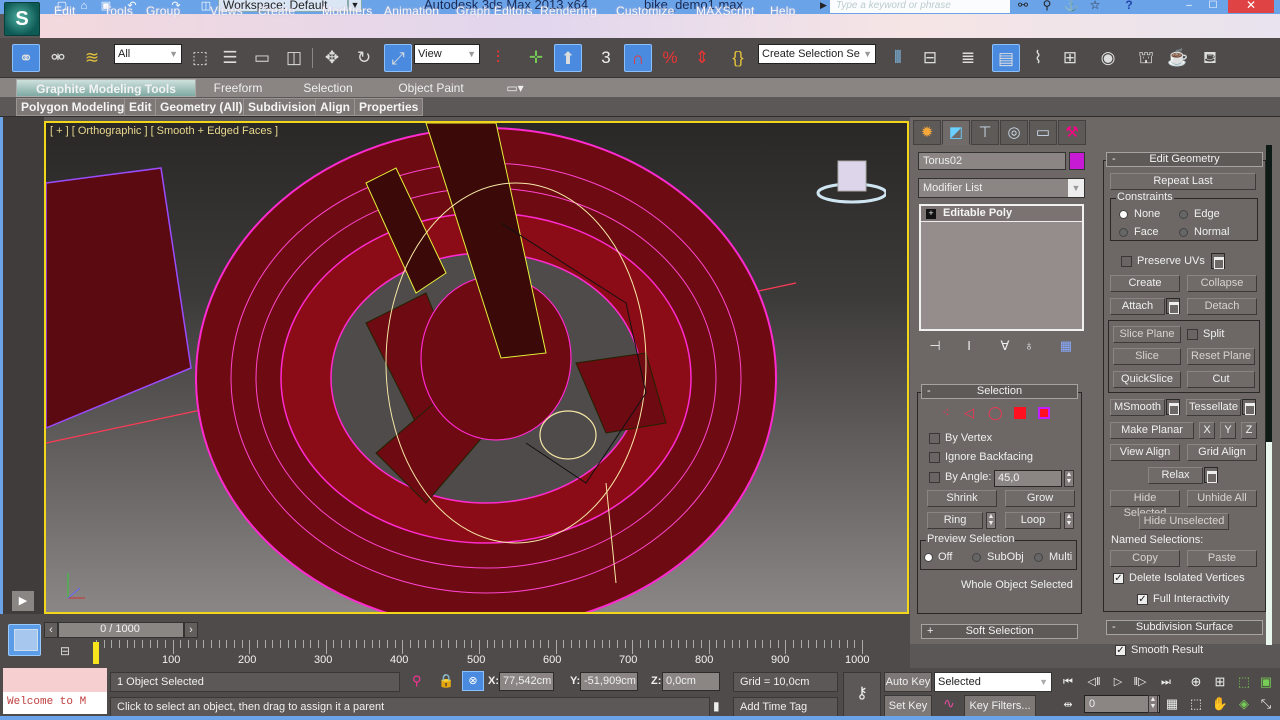 The width and height of the screenshot is (1280, 720). I want to click on menu-modifiers: Modifiers, so click(347, 11).